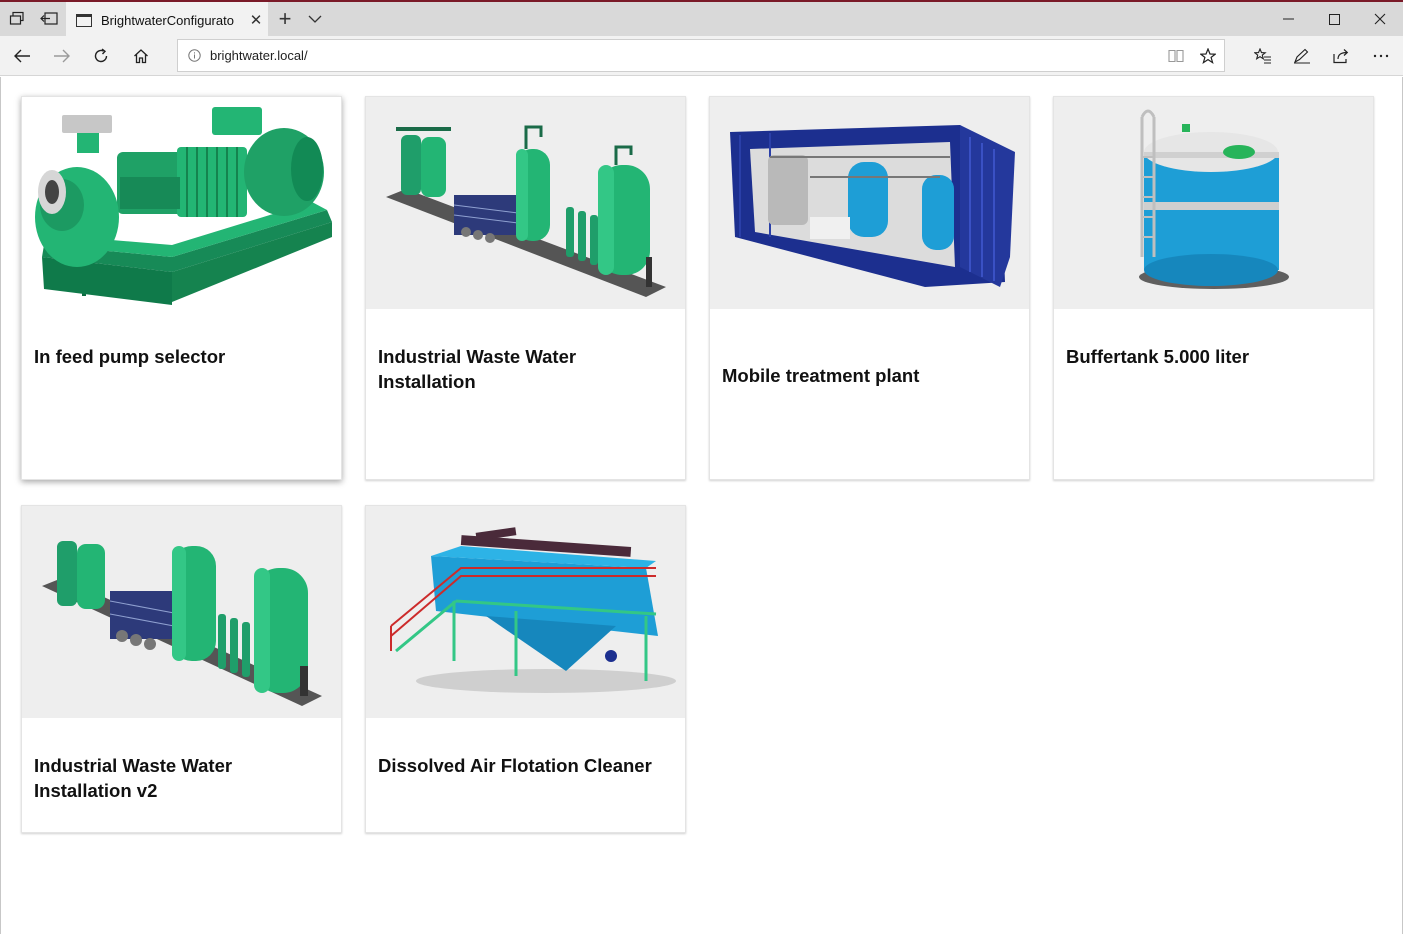 This screenshot has height=934, width=1403. Describe the element at coordinates (1158, 356) in the screenshot. I see `card-title: Buffertank 5.000 liter` at that location.